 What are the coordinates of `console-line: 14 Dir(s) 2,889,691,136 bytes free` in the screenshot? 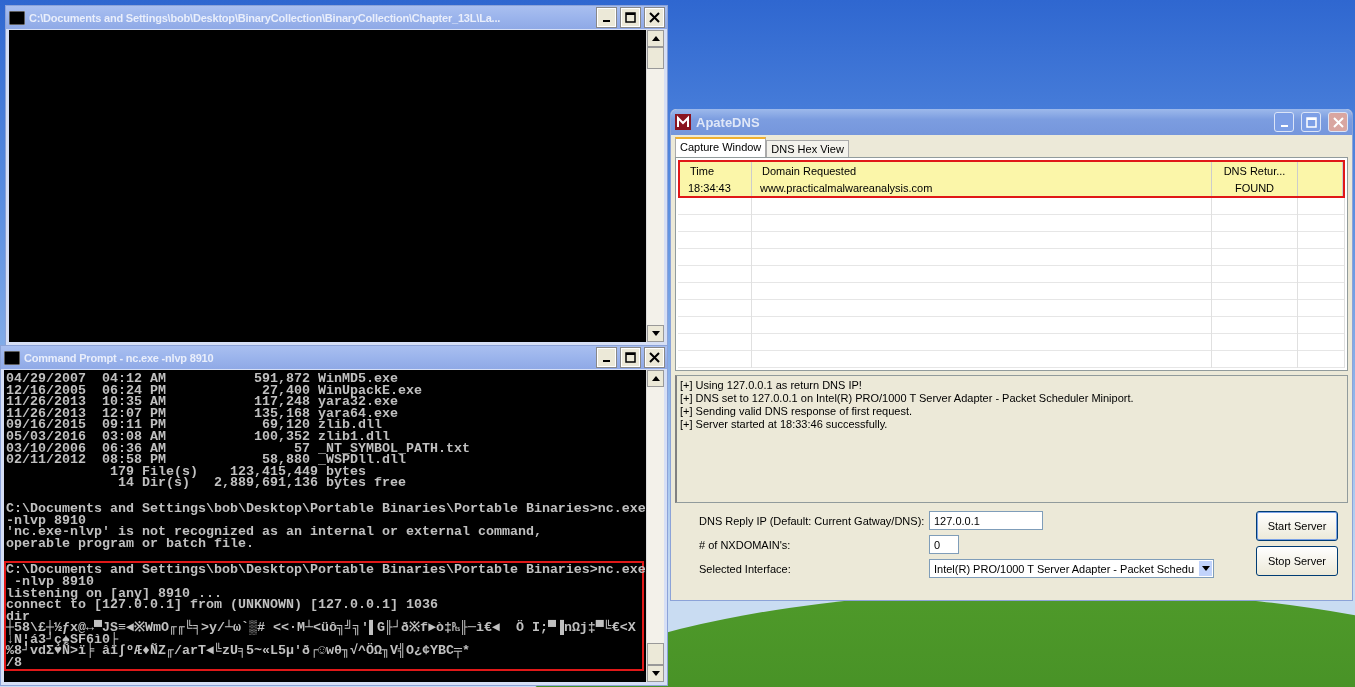 It's located at (262, 483).